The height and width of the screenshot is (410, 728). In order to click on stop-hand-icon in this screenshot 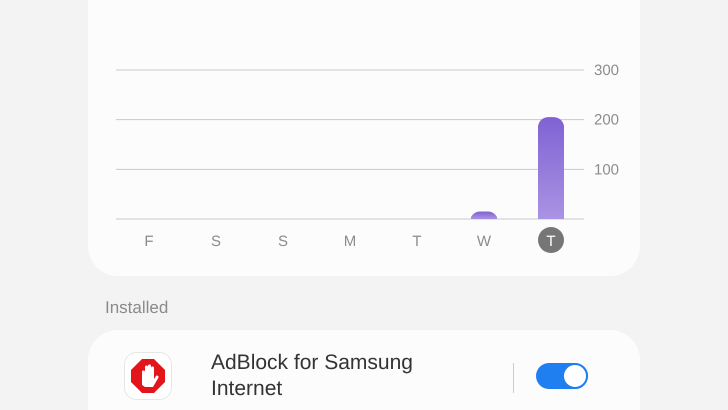, I will do `click(148, 376)`.